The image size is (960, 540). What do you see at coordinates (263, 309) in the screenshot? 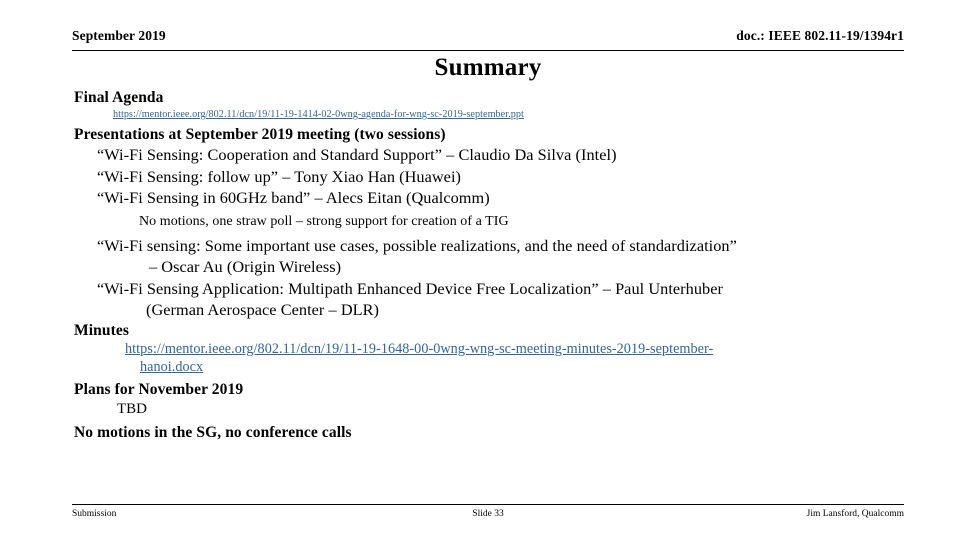
I see `presentation-item-5-line-2: (German Aerospace Center – DLR)` at bounding box center [263, 309].